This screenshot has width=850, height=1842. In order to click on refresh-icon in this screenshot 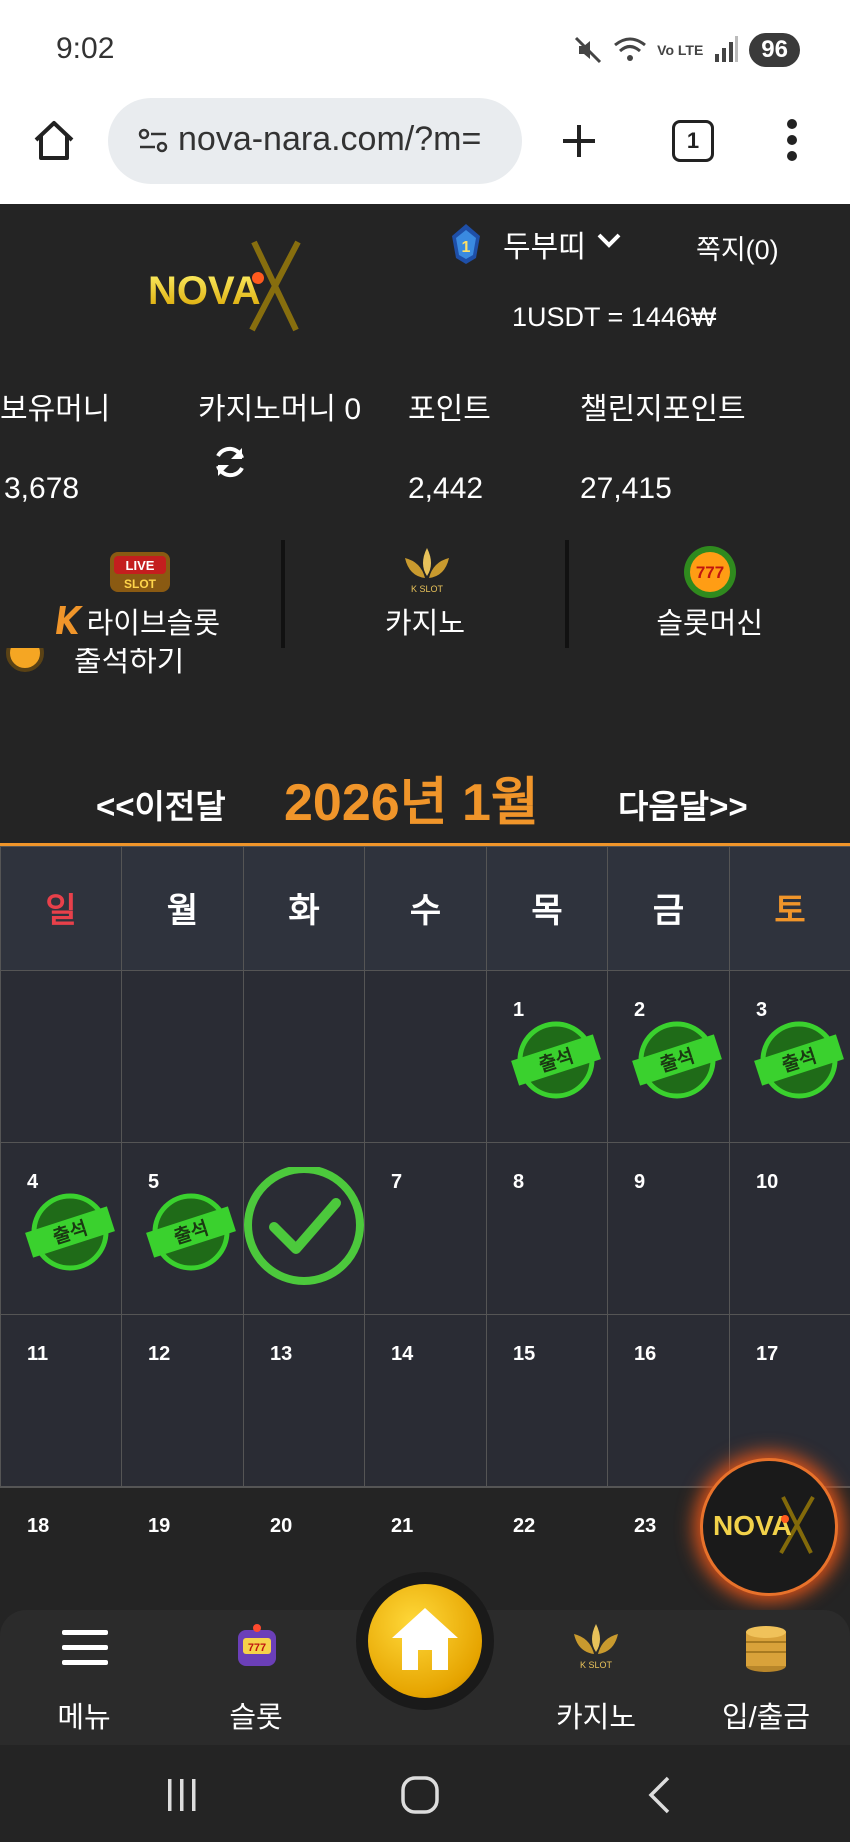, I will do `click(230, 462)`.